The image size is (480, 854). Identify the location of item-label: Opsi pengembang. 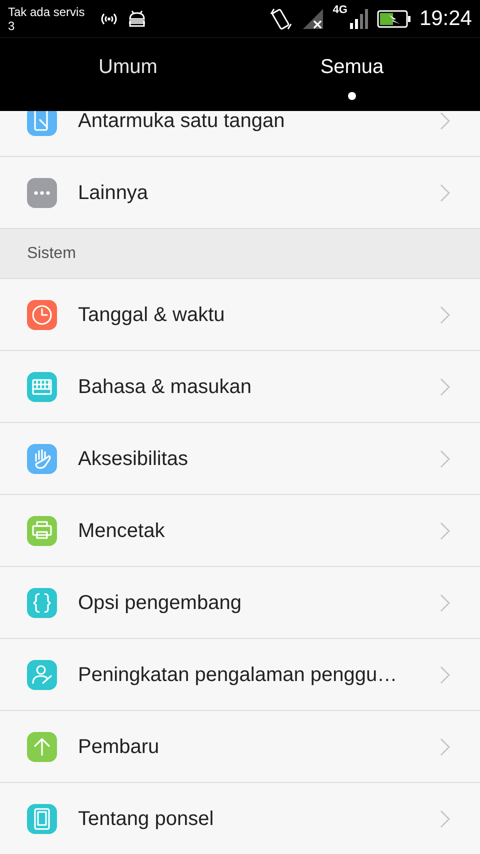
(160, 602).